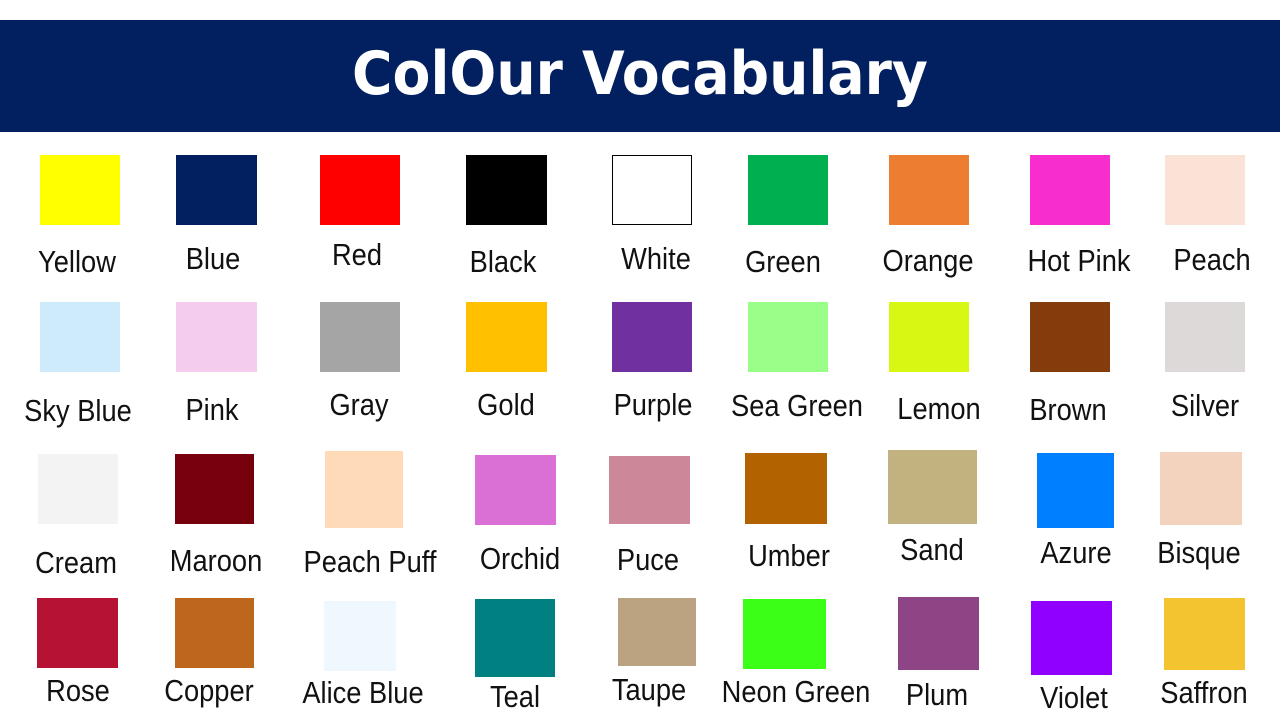  Describe the element at coordinates (938, 633) in the screenshot. I see `swatch-plum` at that location.